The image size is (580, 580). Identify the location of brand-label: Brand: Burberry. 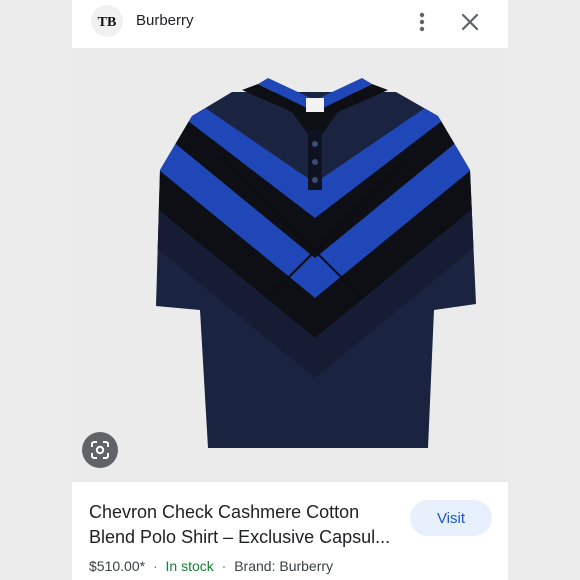
(284, 566).